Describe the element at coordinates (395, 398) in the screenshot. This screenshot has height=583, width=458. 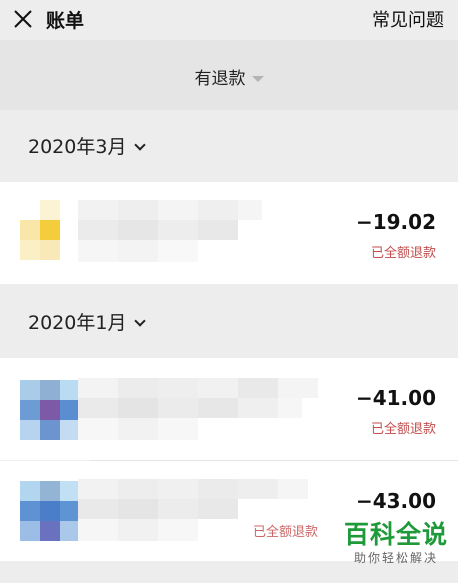
I see `transaction-amount: −41.00` at that location.